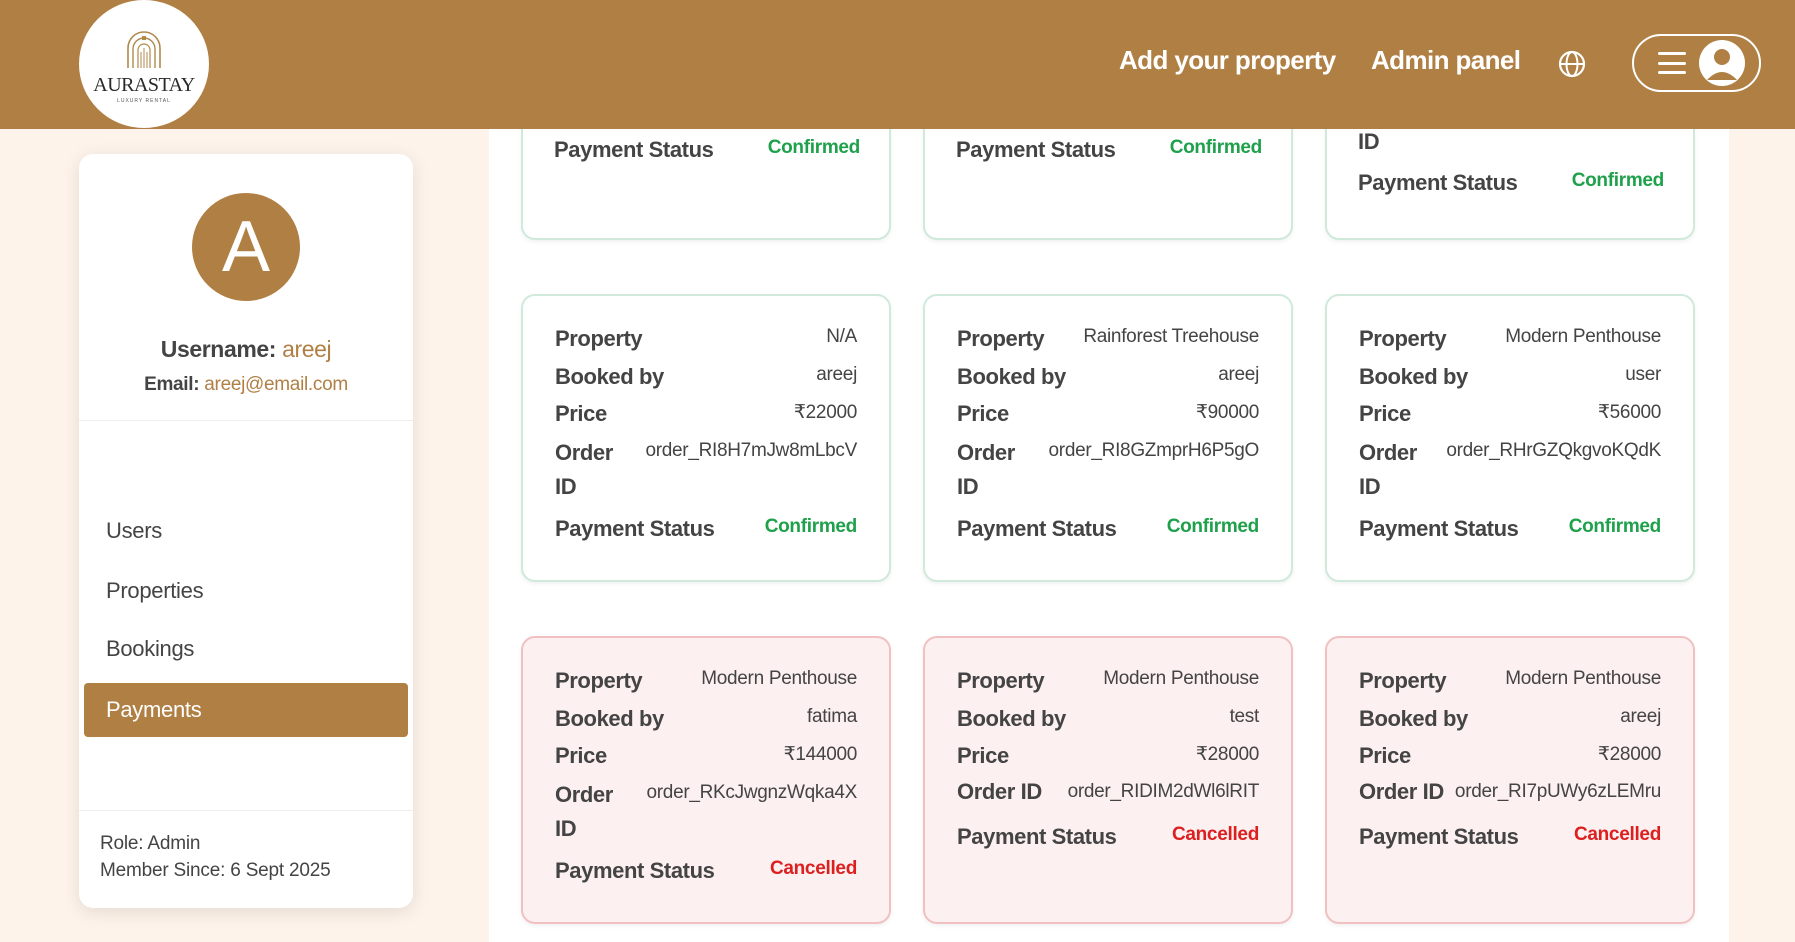 The image size is (1795, 942). Describe the element at coordinates (307, 349) in the screenshot. I see `username-value: areej` at that location.